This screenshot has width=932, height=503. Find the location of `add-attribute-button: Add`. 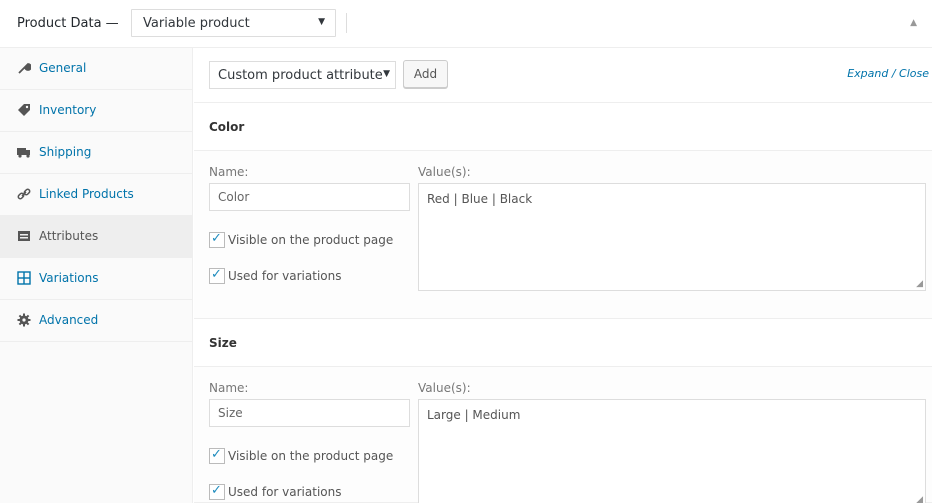

add-attribute-button: Add is located at coordinates (425, 74).